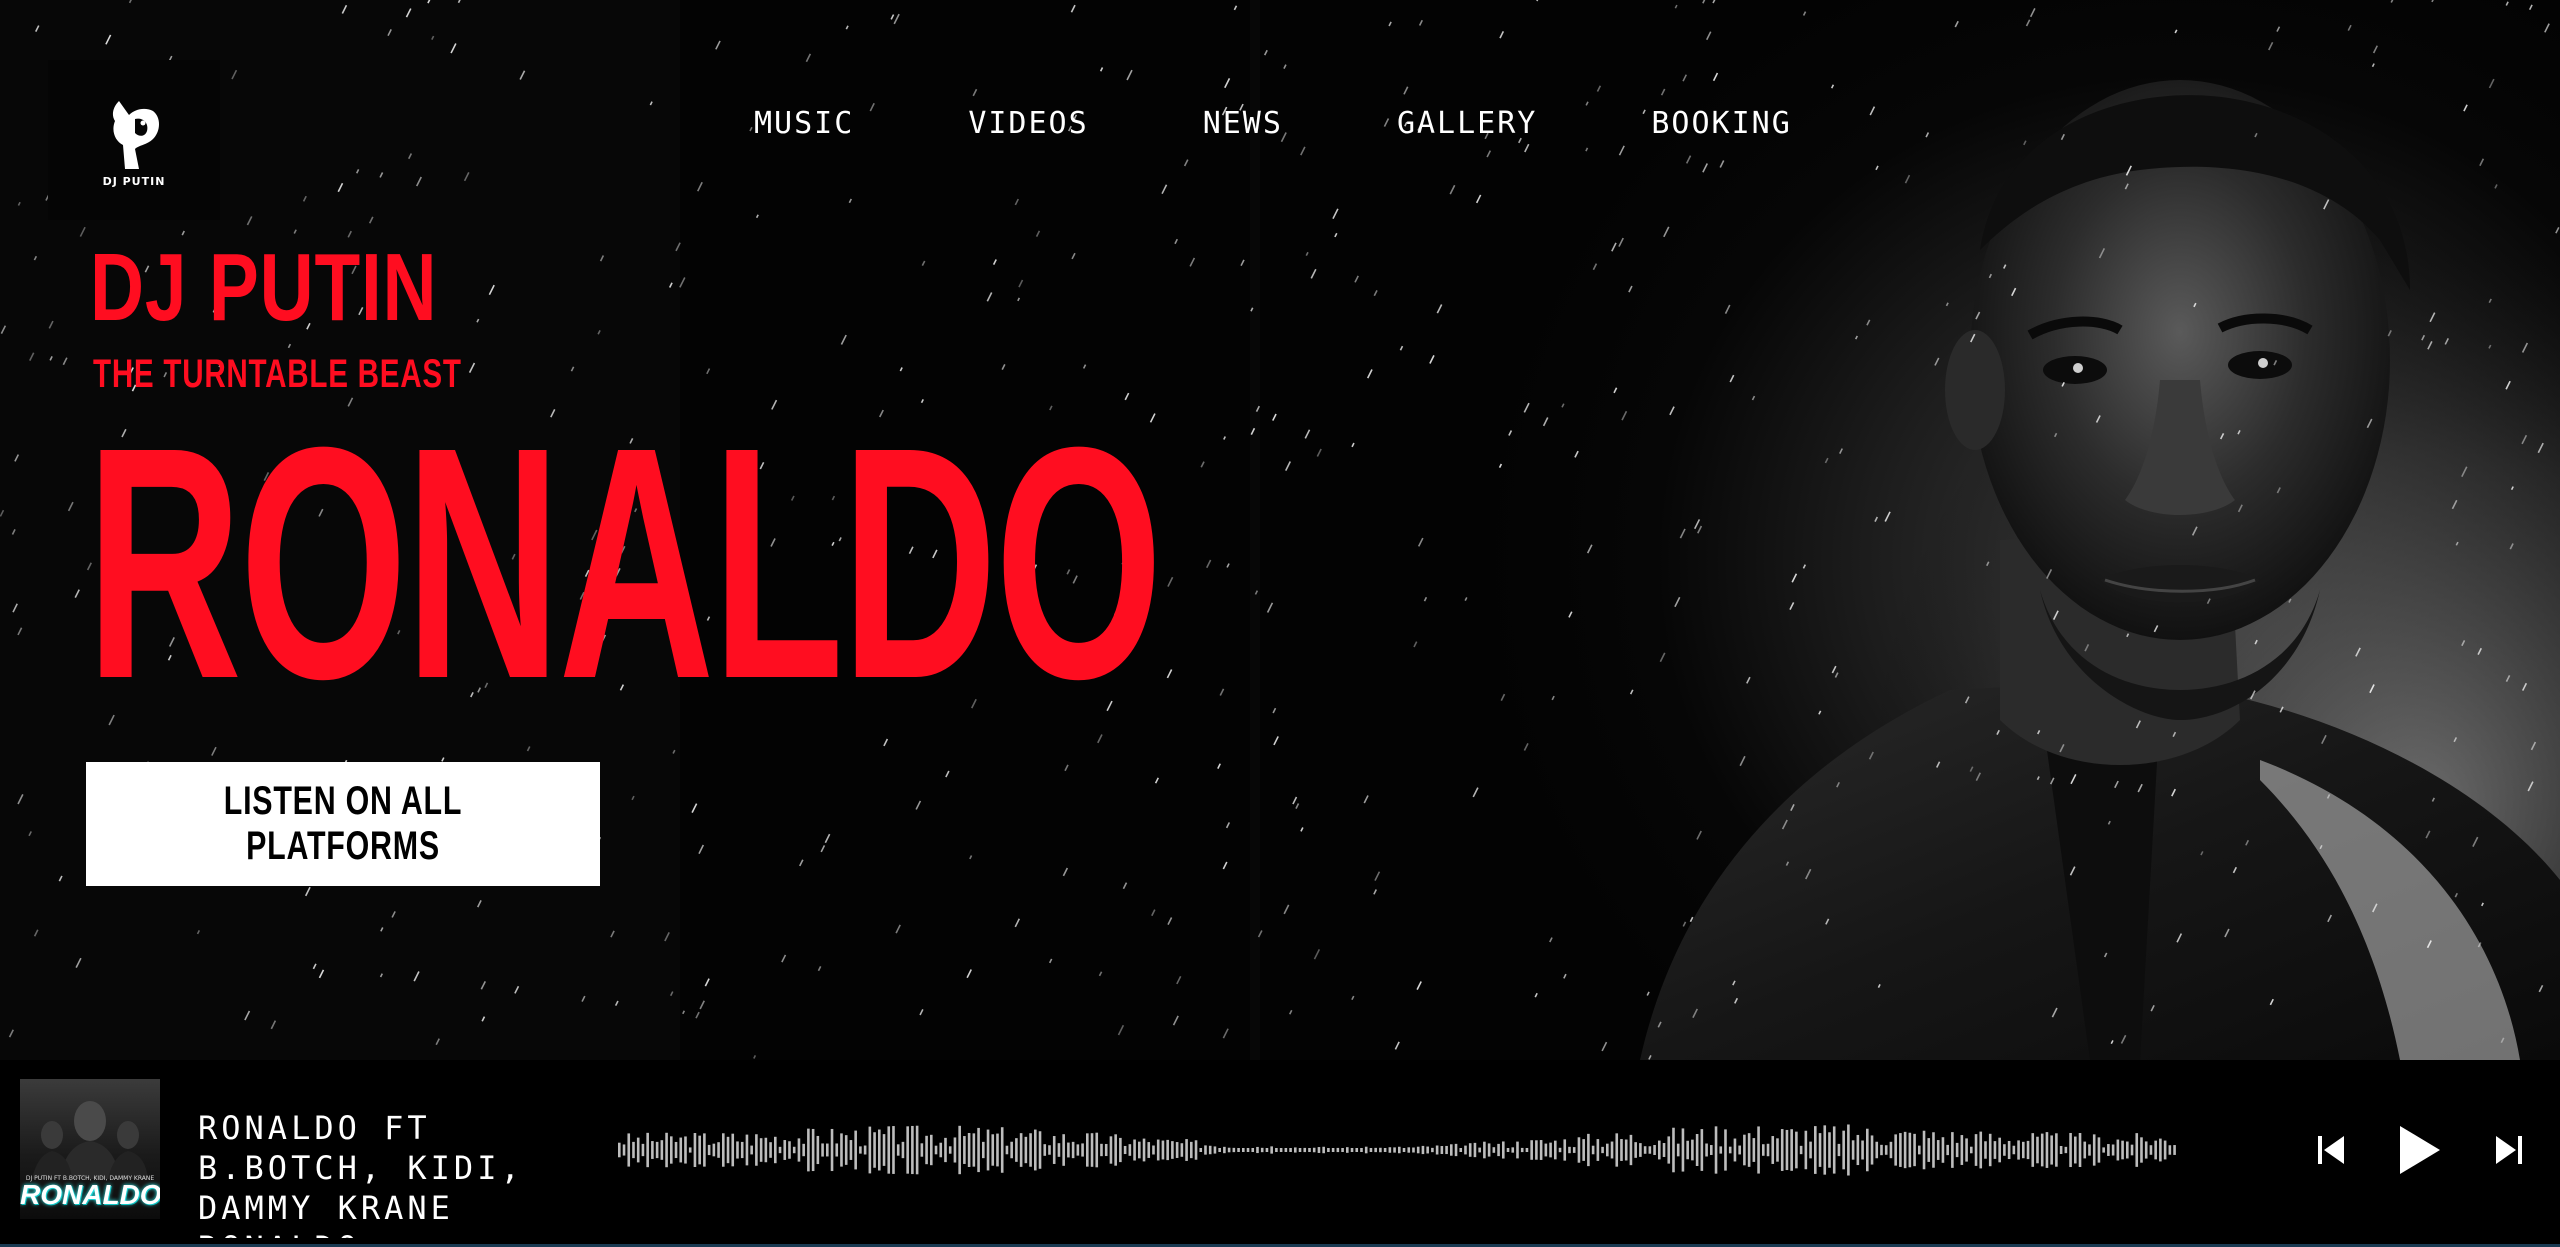 This screenshot has width=2560, height=1247. What do you see at coordinates (1399, 1153) in the screenshot?
I see `waveform` at bounding box center [1399, 1153].